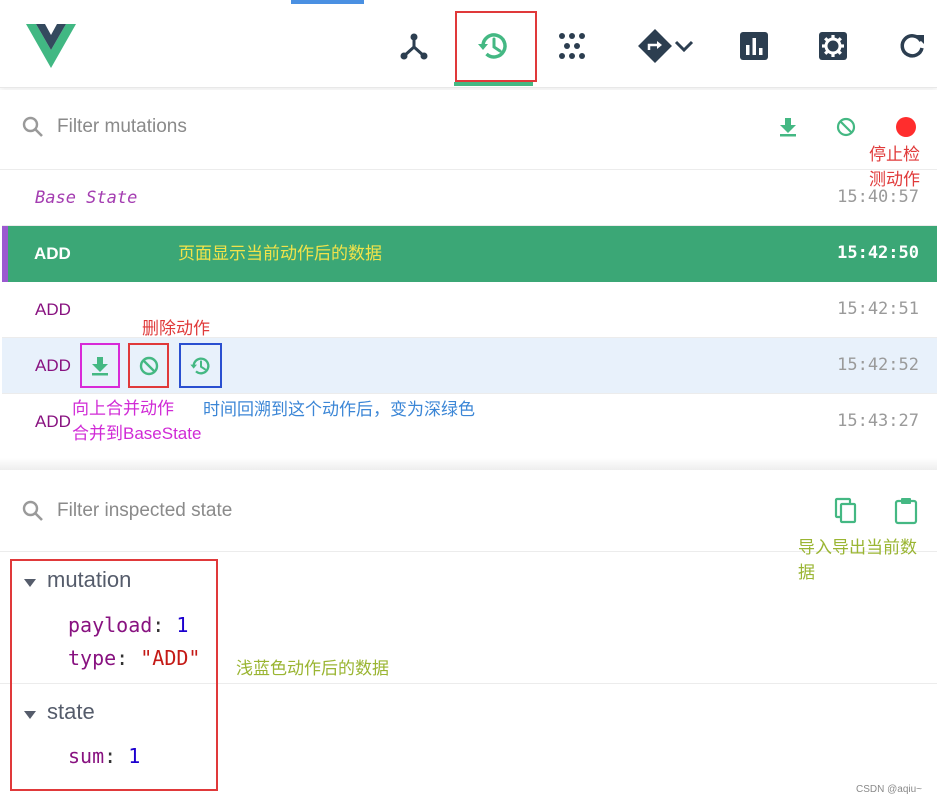 This screenshot has width=937, height=806. I want to click on annotation-active-row: 页面显示当前动作后的数据, so click(280, 253).